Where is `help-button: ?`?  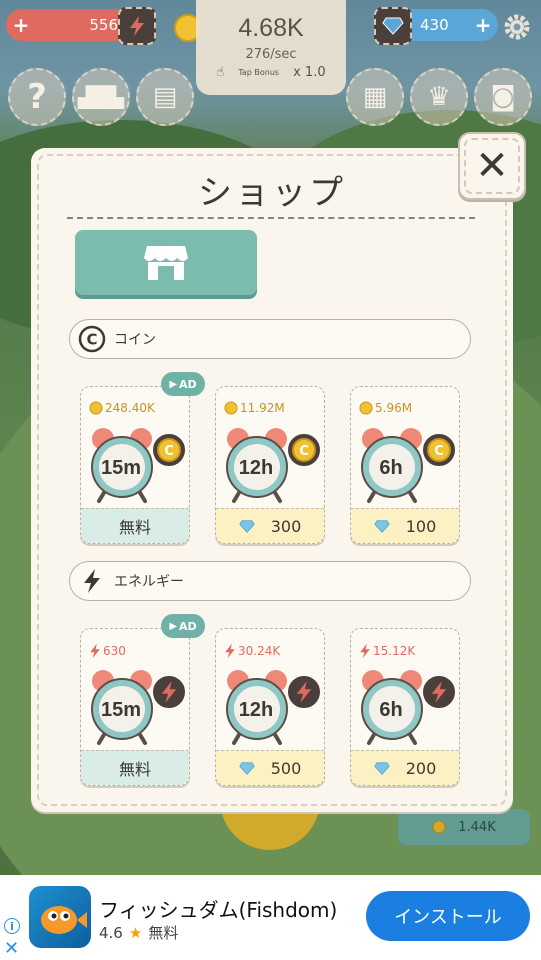
help-button: ? is located at coordinates (37, 97).